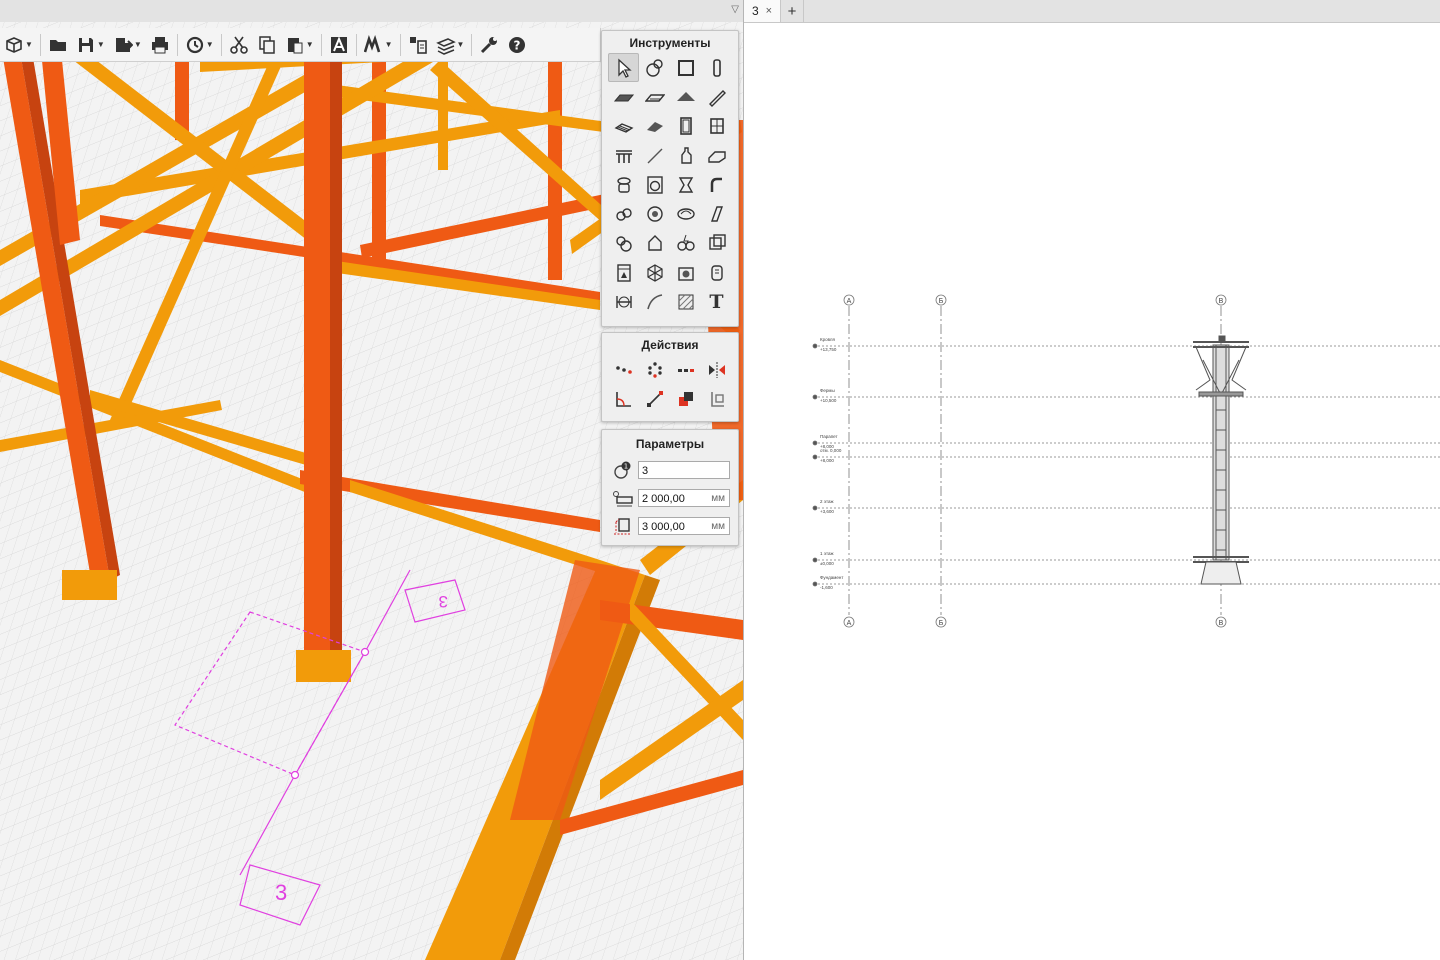 The width and height of the screenshot is (1440, 960). Describe the element at coordinates (716, 126) in the screenshot. I see `window-tool` at that location.